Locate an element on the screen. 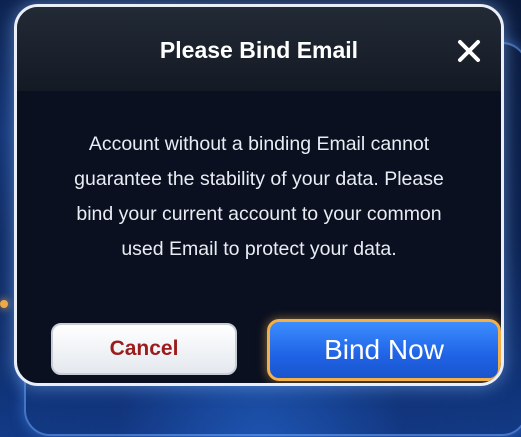  close-icon is located at coordinates (469, 51).